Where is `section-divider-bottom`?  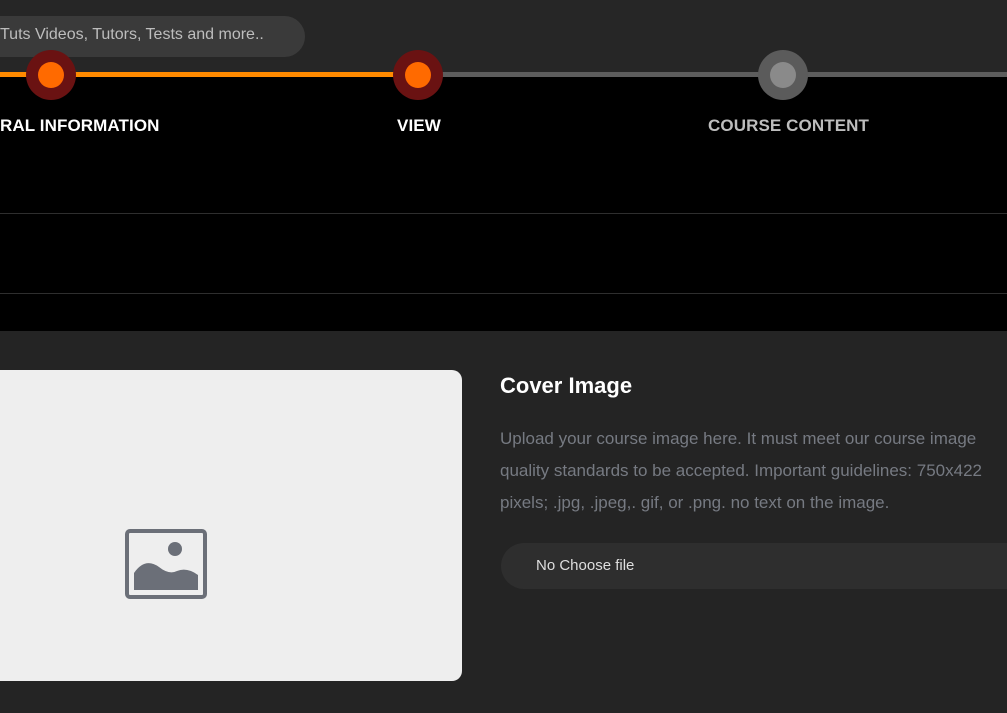 section-divider-bottom is located at coordinates (503, 293).